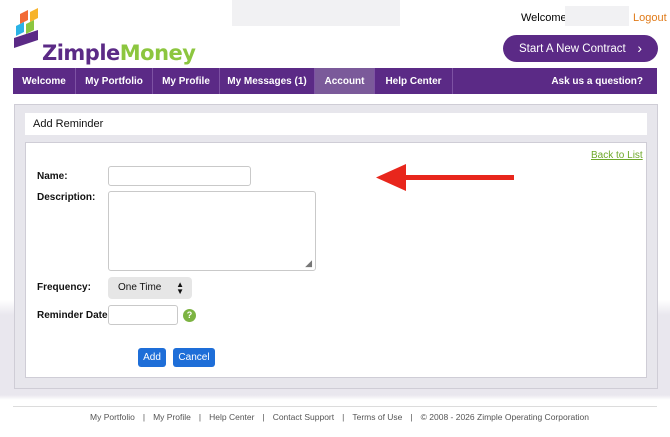  Describe the element at coordinates (336, 124) in the screenshot. I see `panel-title: Add Reminder` at that location.